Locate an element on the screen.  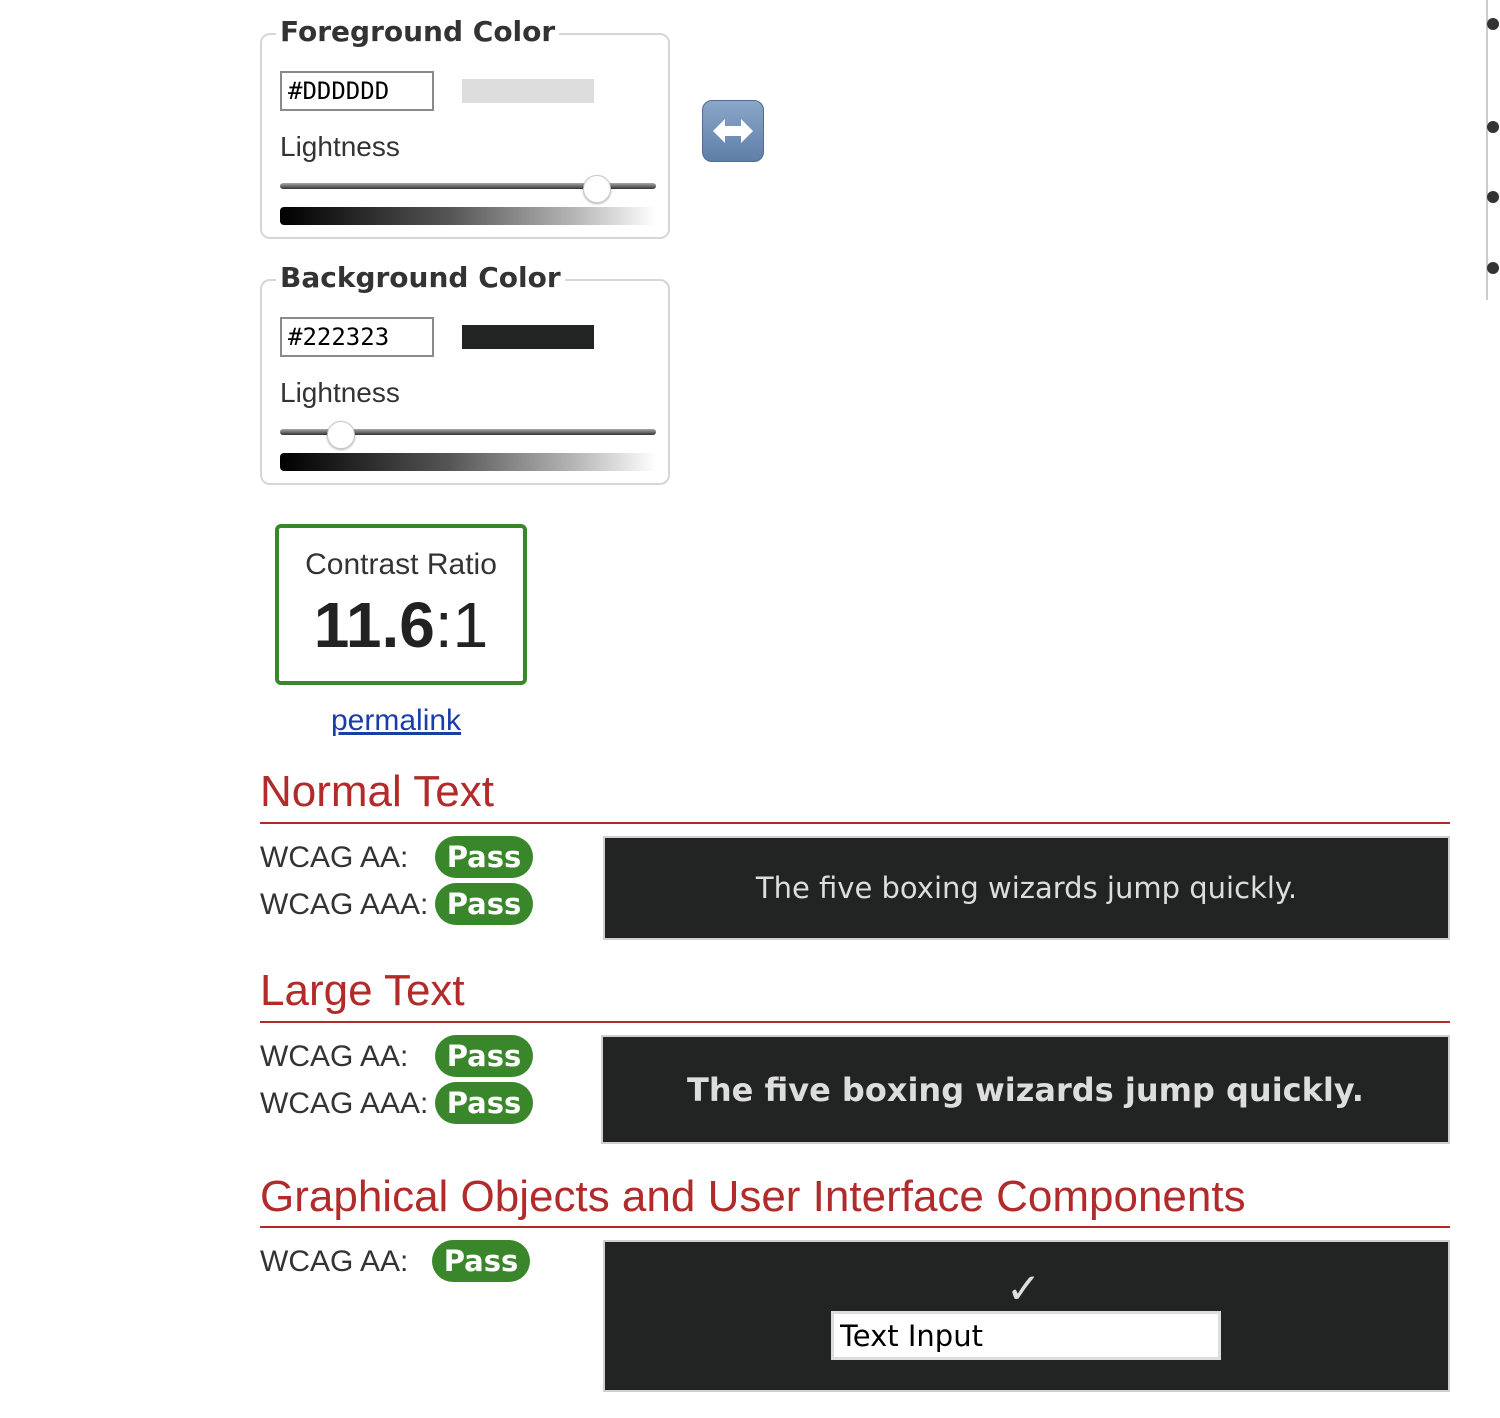
graphical-objects-divider is located at coordinates (855, 1227).